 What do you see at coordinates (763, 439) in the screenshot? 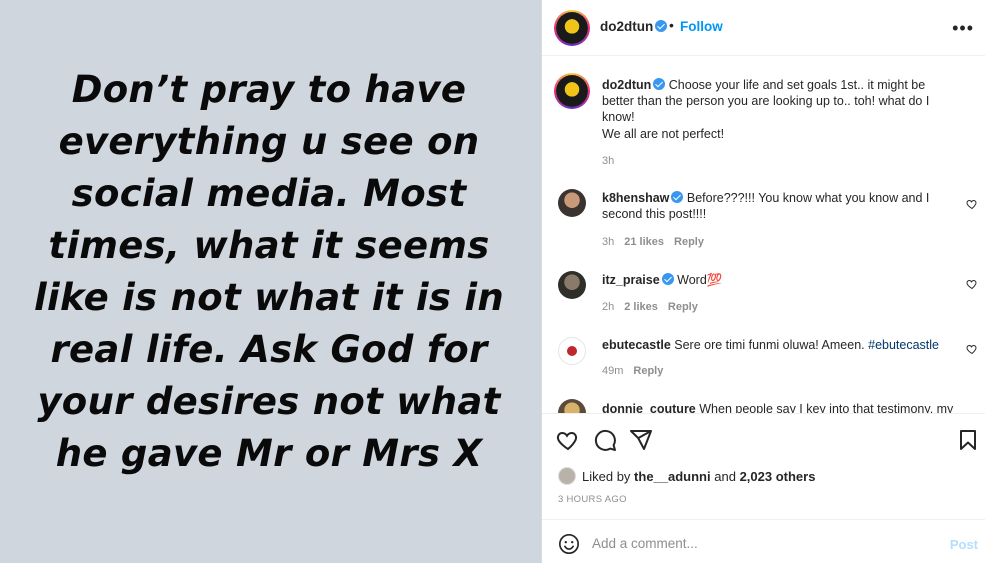
I see `action-bar` at bounding box center [763, 439].